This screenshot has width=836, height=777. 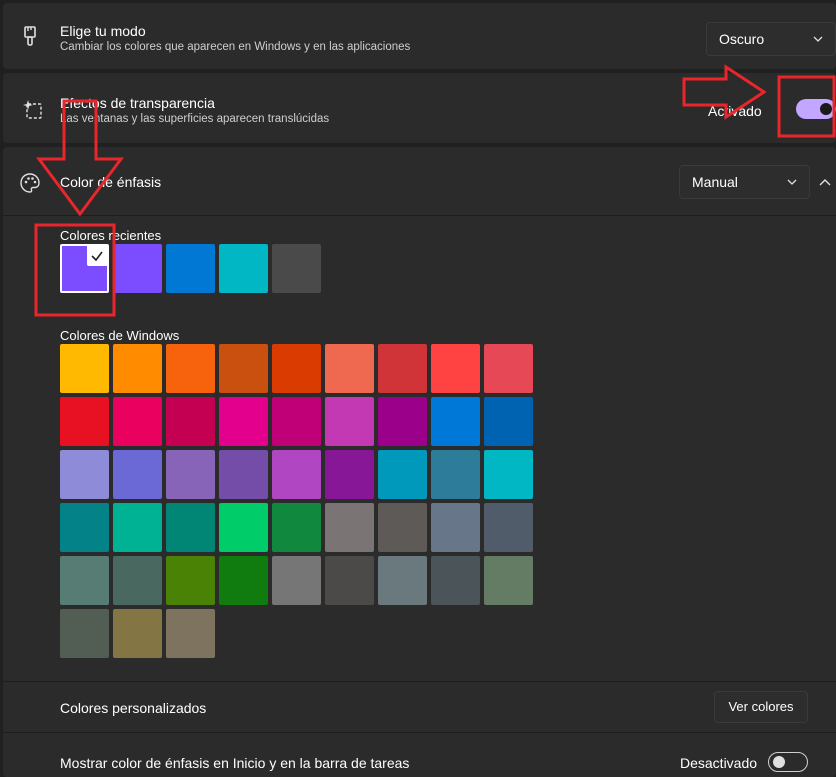 What do you see at coordinates (97, 256) in the screenshot?
I see `checkmark-icon` at bounding box center [97, 256].